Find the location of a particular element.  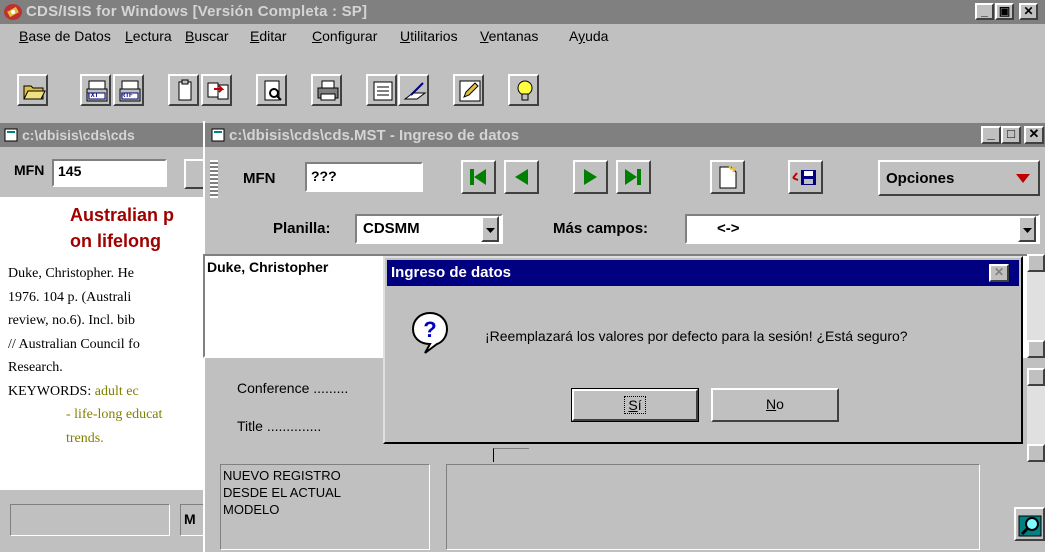

next-record-button is located at coordinates (590, 177).